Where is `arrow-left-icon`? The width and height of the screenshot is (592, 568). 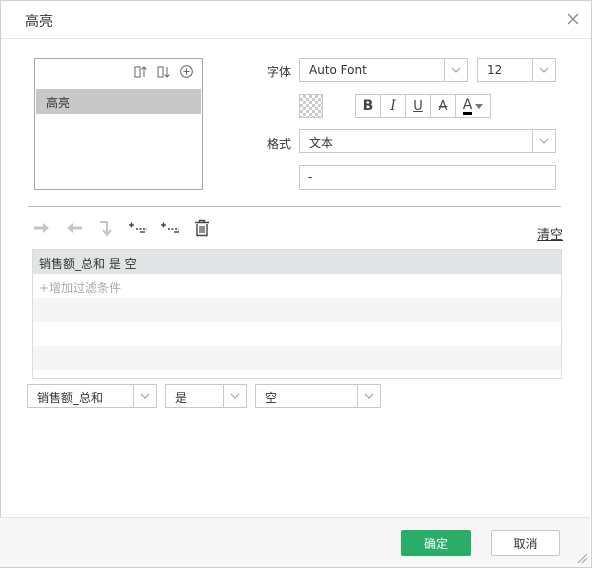 arrow-left-icon is located at coordinates (74, 228).